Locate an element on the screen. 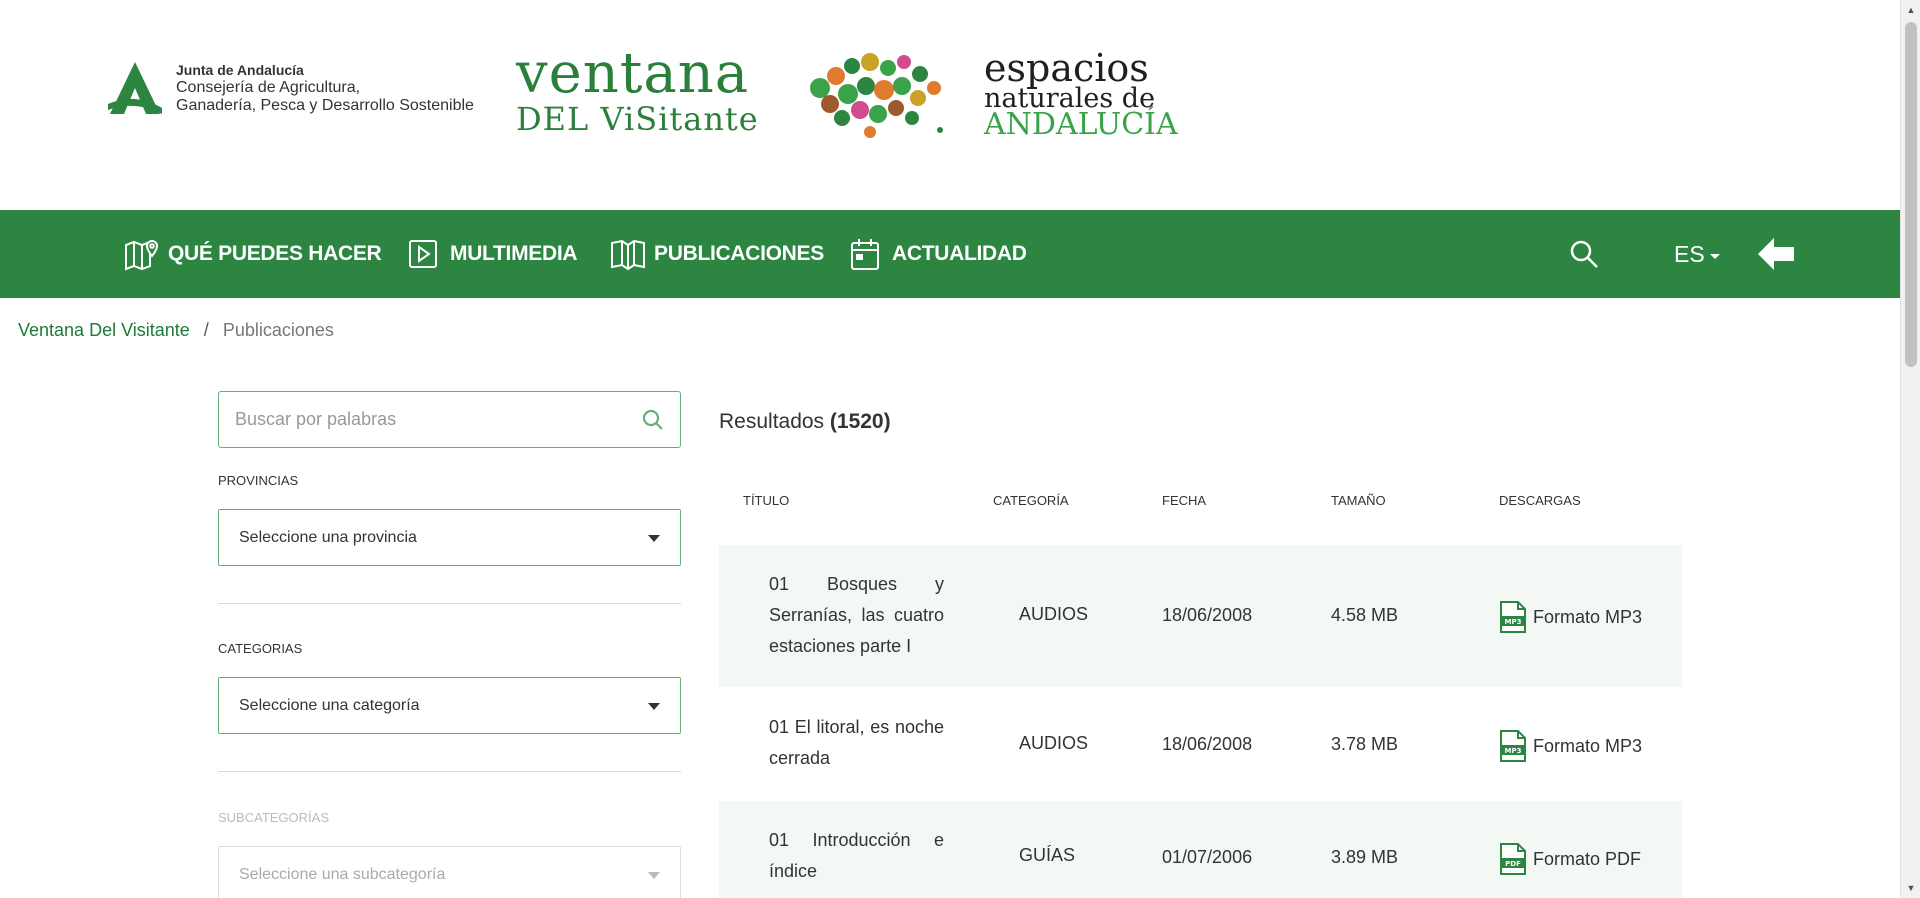 Image resolution: width=1920 pixels, height=898 pixels. download-label: Formato PDF is located at coordinates (1587, 858).